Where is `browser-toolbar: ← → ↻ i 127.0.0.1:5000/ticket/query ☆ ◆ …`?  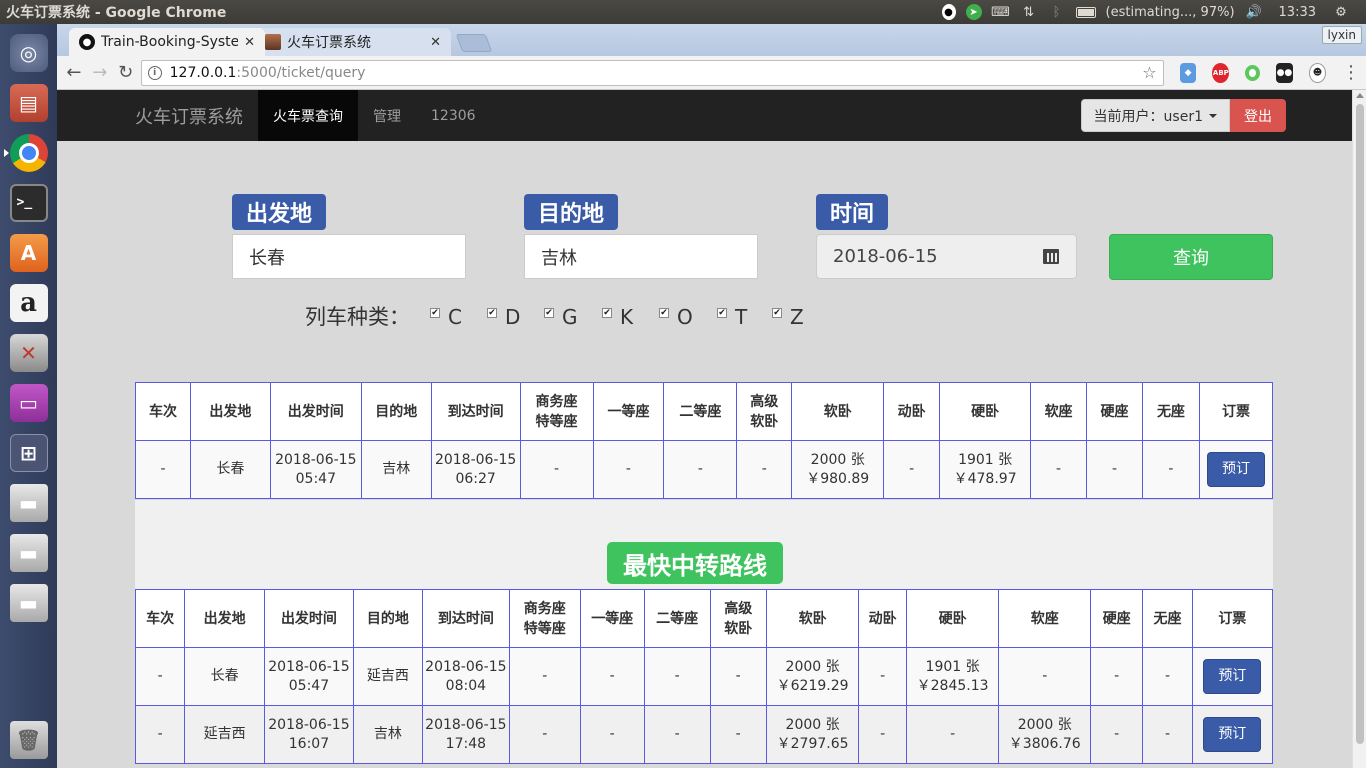 browser-toolbar: ← → ↻ i 127.0.0.1:5000/ticket/query ☆ ◆ … is located at coordinates (711, 73).